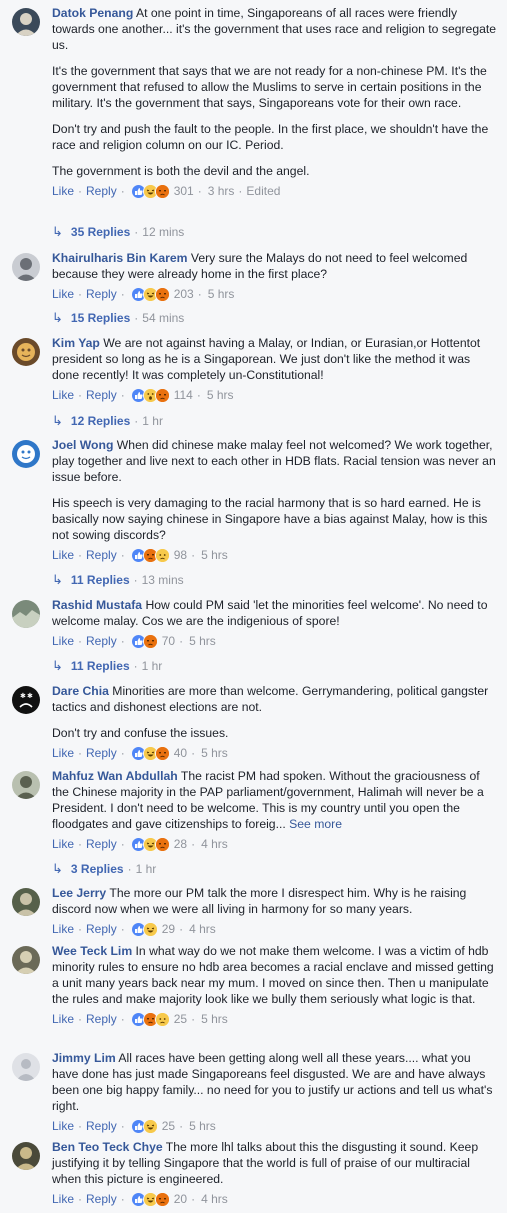  I want to click on reaction-count: 114, so click(183, 395).